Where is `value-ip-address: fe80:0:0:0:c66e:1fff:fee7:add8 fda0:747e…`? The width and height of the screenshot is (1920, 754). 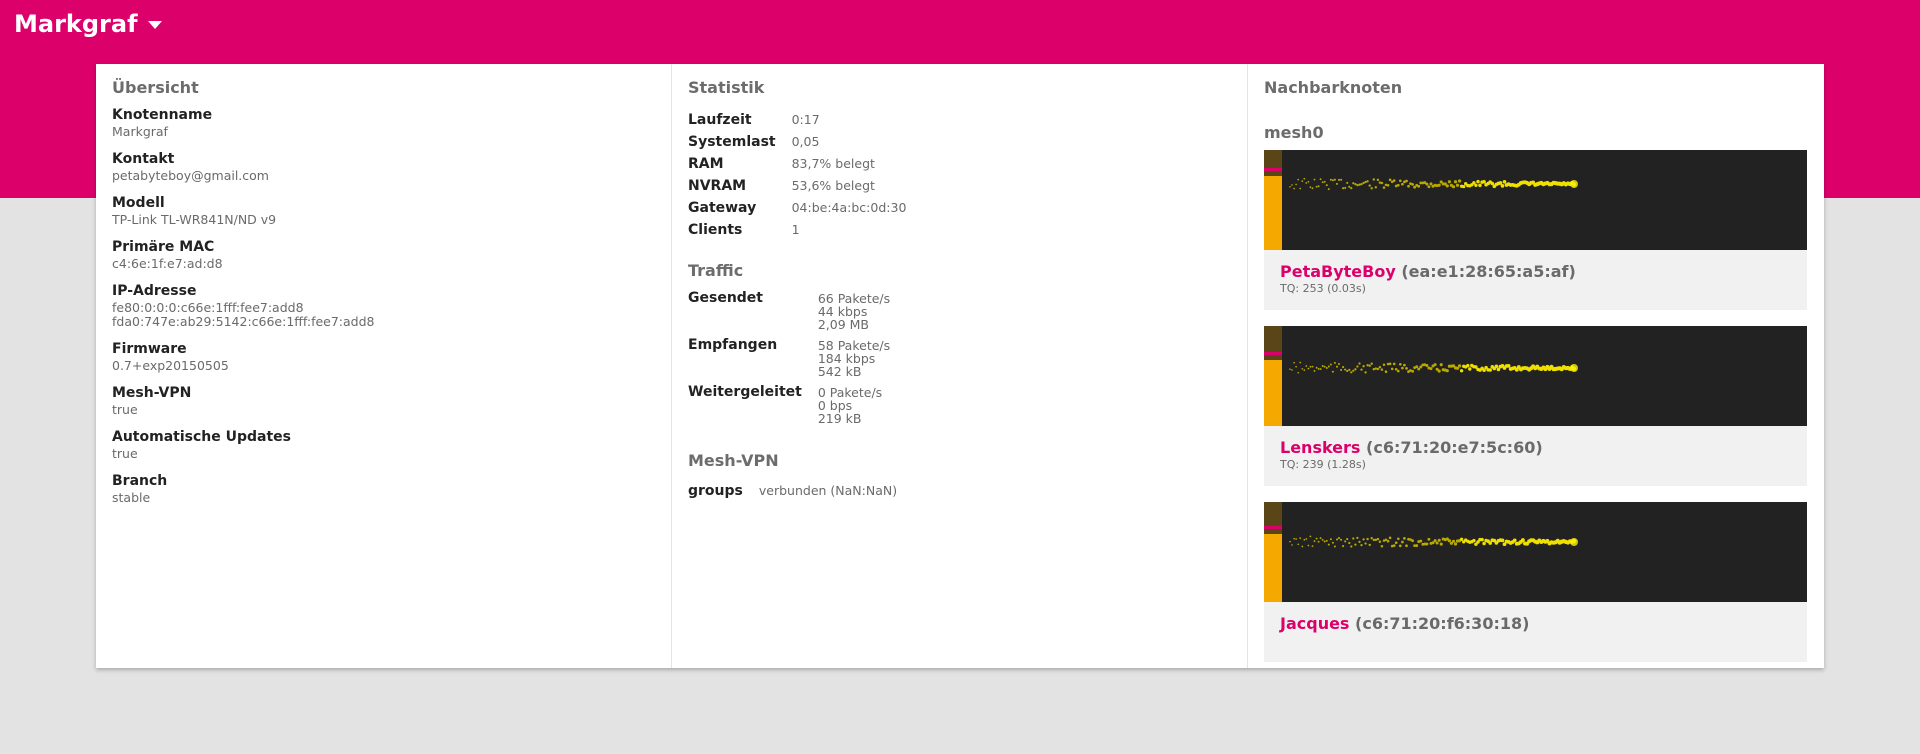 value-ip-address: fe80:0:0:0:c66e:1fff:fee7:add8 fda0:747e… is located at coordinates (383, 315).